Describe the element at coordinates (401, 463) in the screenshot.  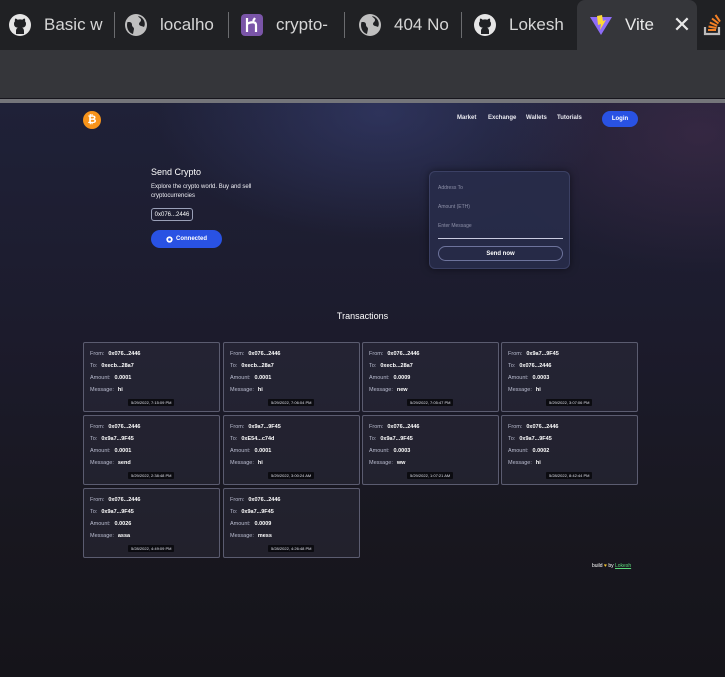
I see `transaction-message-value: ww` at that location.